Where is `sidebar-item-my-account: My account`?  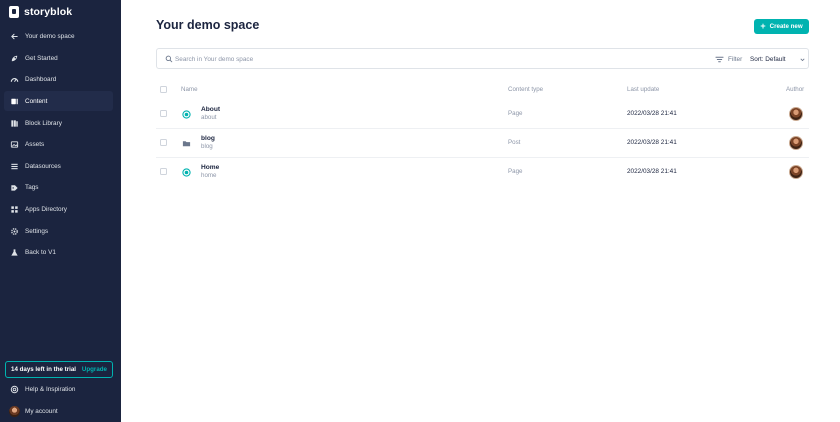
sidebar-item-my-account: My account is located at coordinates (58, 411).